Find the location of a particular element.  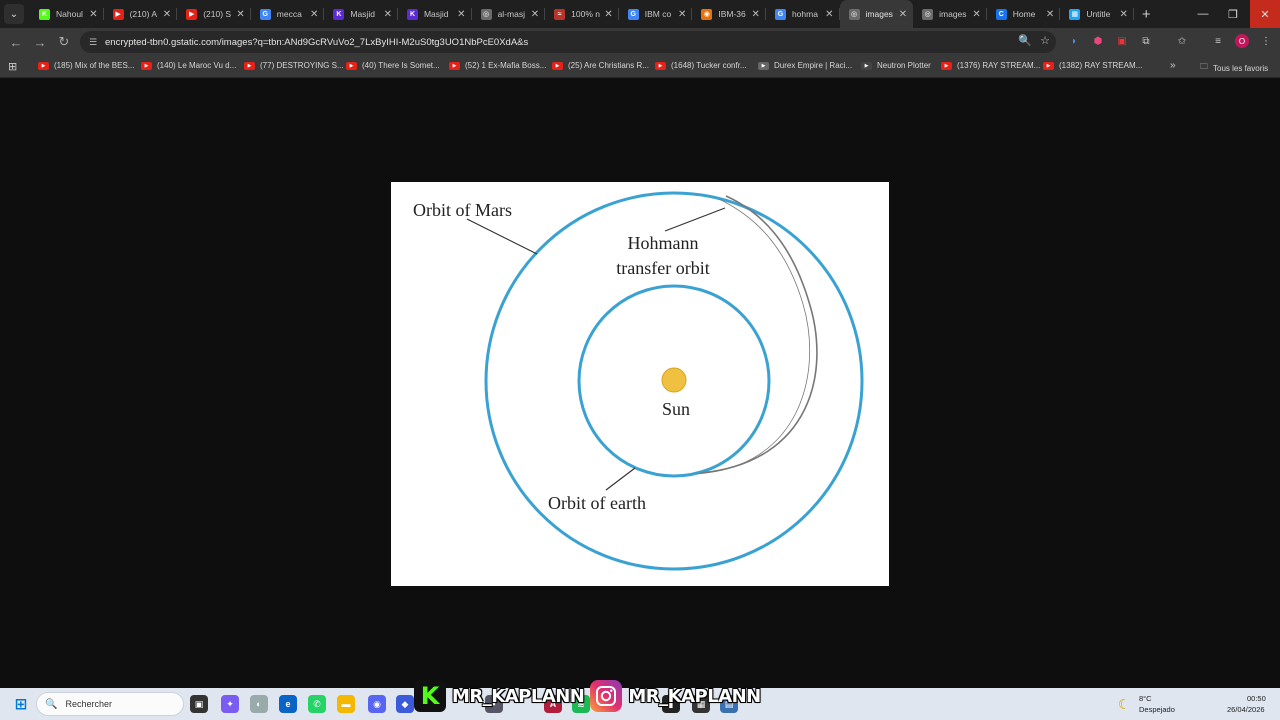

apps-grid-icon: ⊞ is located at coordinates (12, 66).